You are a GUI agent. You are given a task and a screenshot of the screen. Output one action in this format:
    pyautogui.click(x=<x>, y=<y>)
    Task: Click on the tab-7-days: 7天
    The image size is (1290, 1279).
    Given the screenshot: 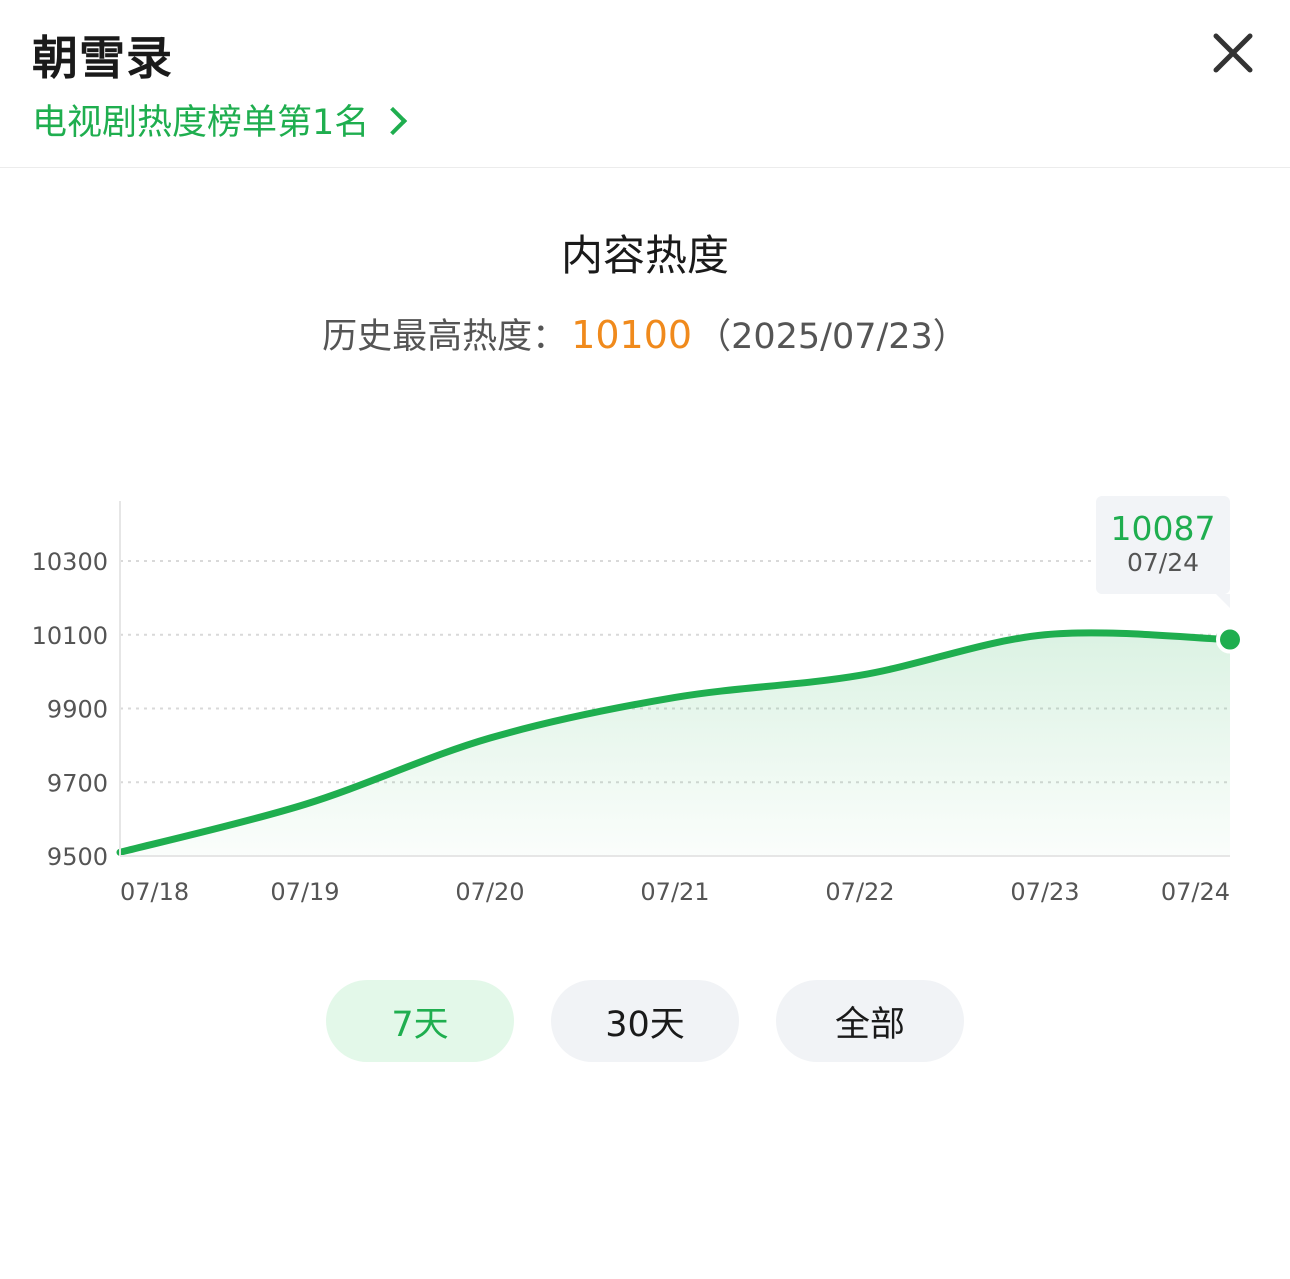 What is the action you would take?
    pyautogui.click(x=420, y=1021)
    